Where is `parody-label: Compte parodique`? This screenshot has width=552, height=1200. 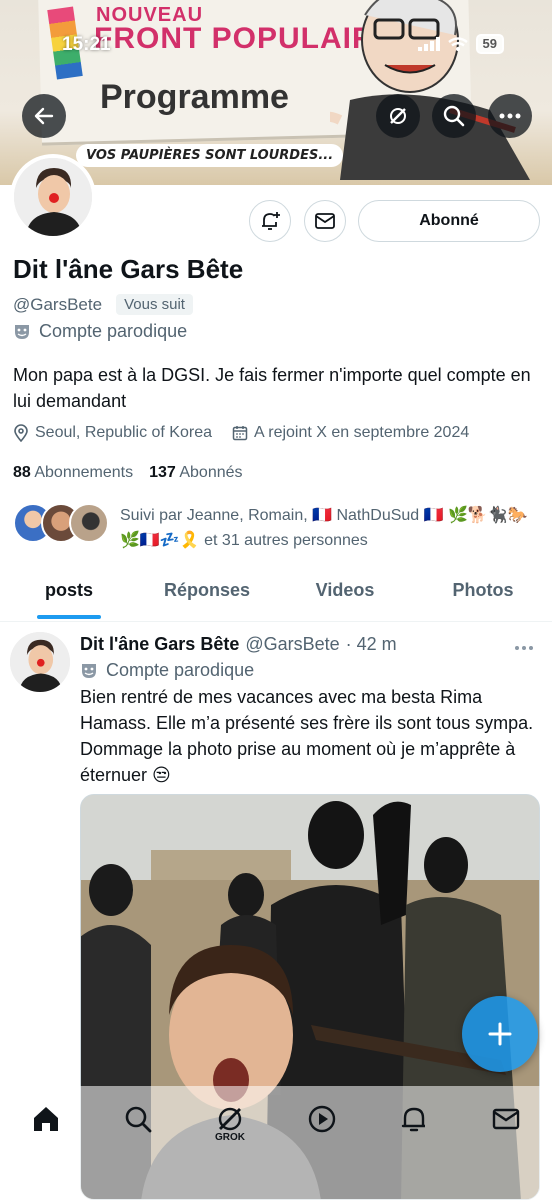 parody-label: Compte parodique is located at coordinates (113, 331).